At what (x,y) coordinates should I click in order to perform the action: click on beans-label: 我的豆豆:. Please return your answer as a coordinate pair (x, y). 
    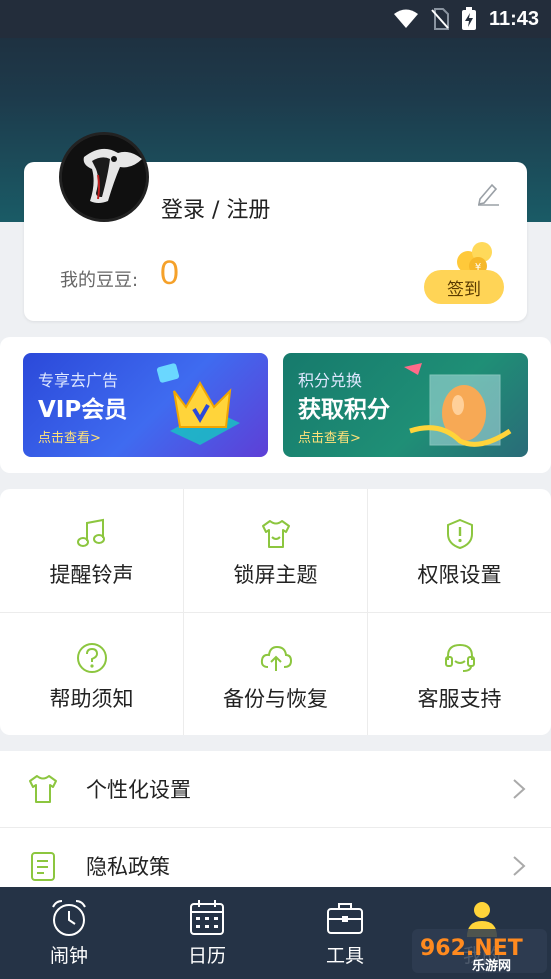
    Looking at the image, I should click on (99, 280).